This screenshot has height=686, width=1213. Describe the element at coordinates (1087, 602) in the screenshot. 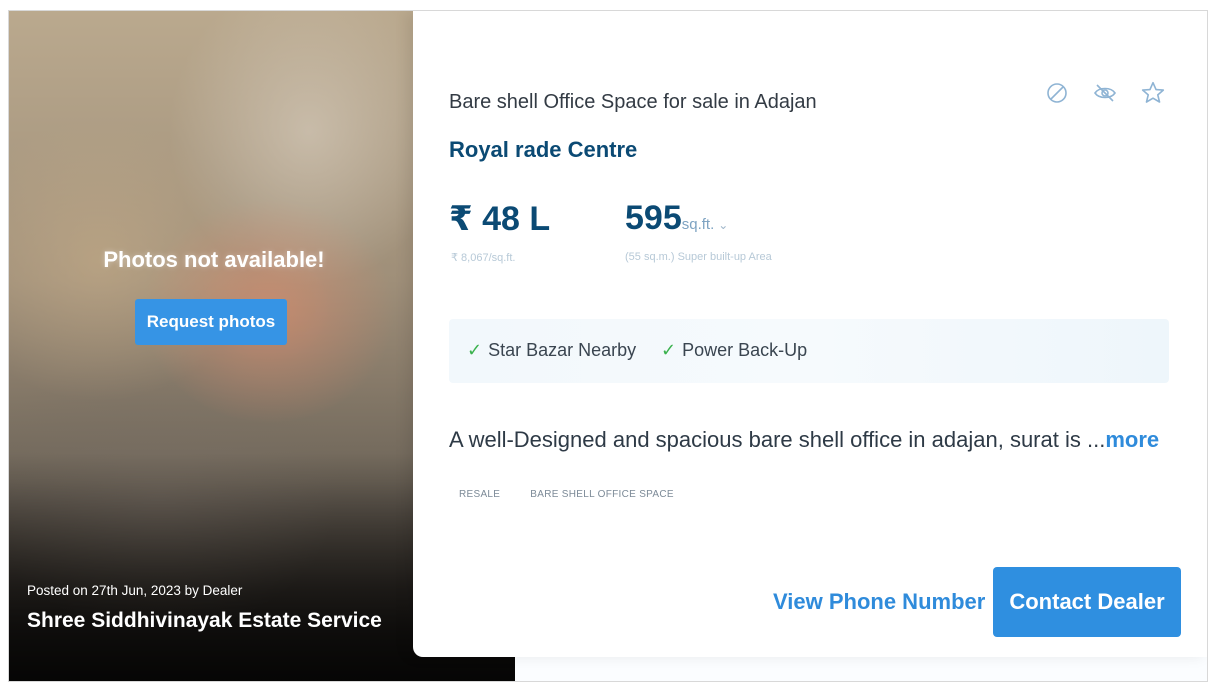

I see `contact-dealer-button: Contact Dealer` at that location.